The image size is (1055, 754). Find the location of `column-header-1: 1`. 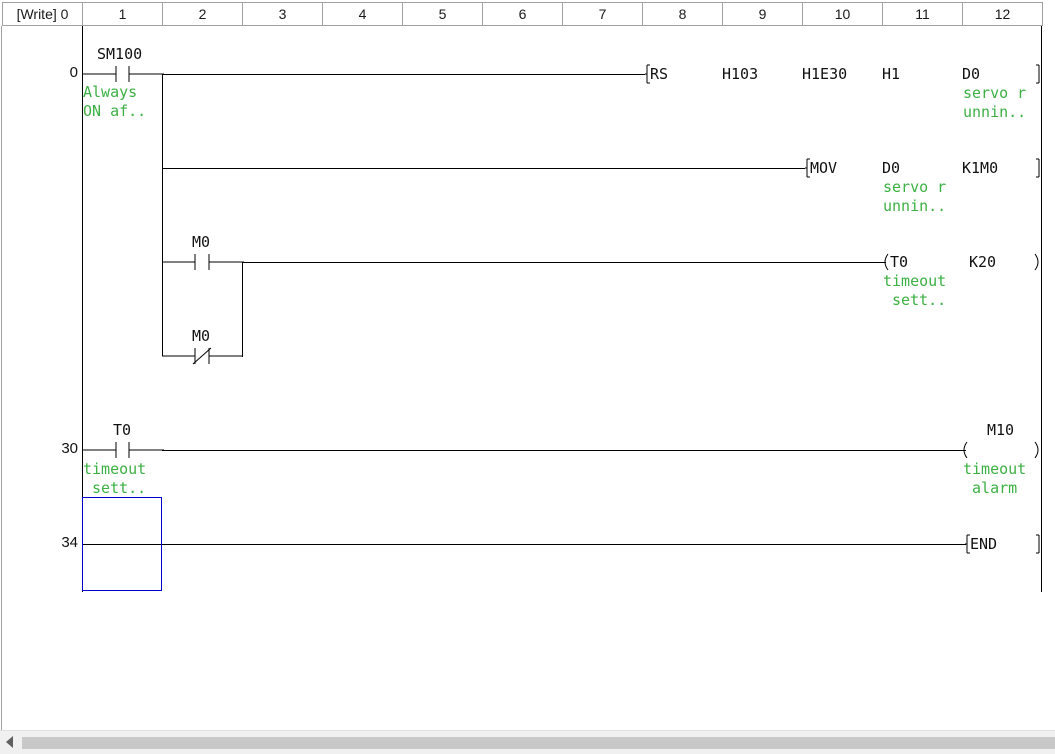

column-header-1: 1 is located at coordinates (123, 14).